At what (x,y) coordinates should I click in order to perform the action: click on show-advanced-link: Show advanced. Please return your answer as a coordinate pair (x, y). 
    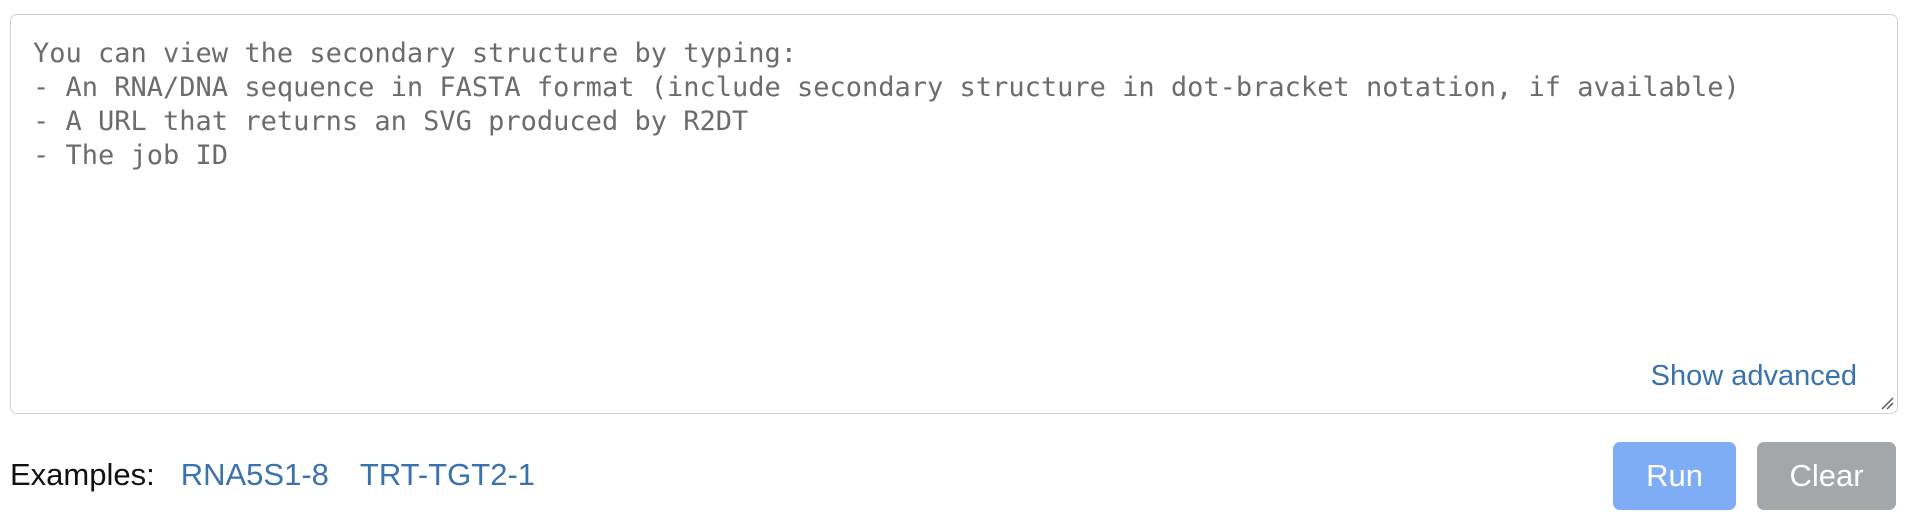
    Looking at the image, I should click on (1754, 376).